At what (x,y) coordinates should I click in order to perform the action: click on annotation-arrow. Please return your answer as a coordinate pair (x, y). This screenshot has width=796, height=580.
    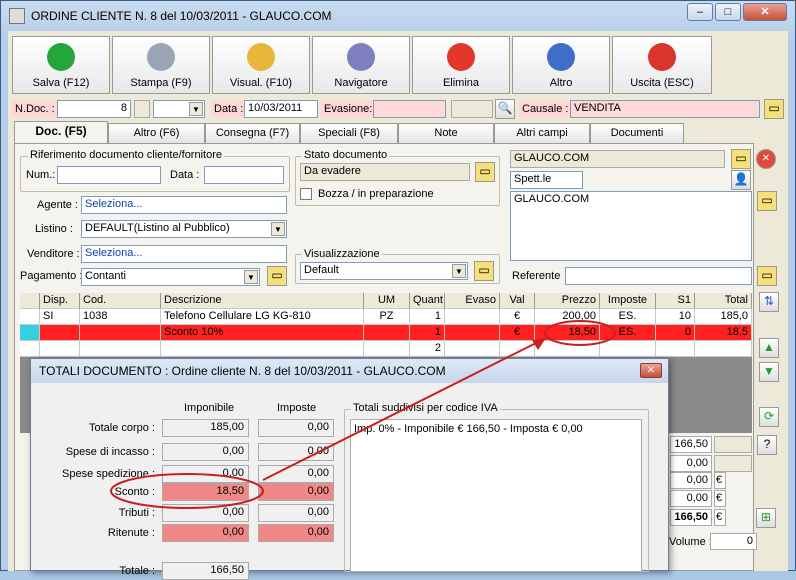
    Looking at the image, I should click on (401, 410).